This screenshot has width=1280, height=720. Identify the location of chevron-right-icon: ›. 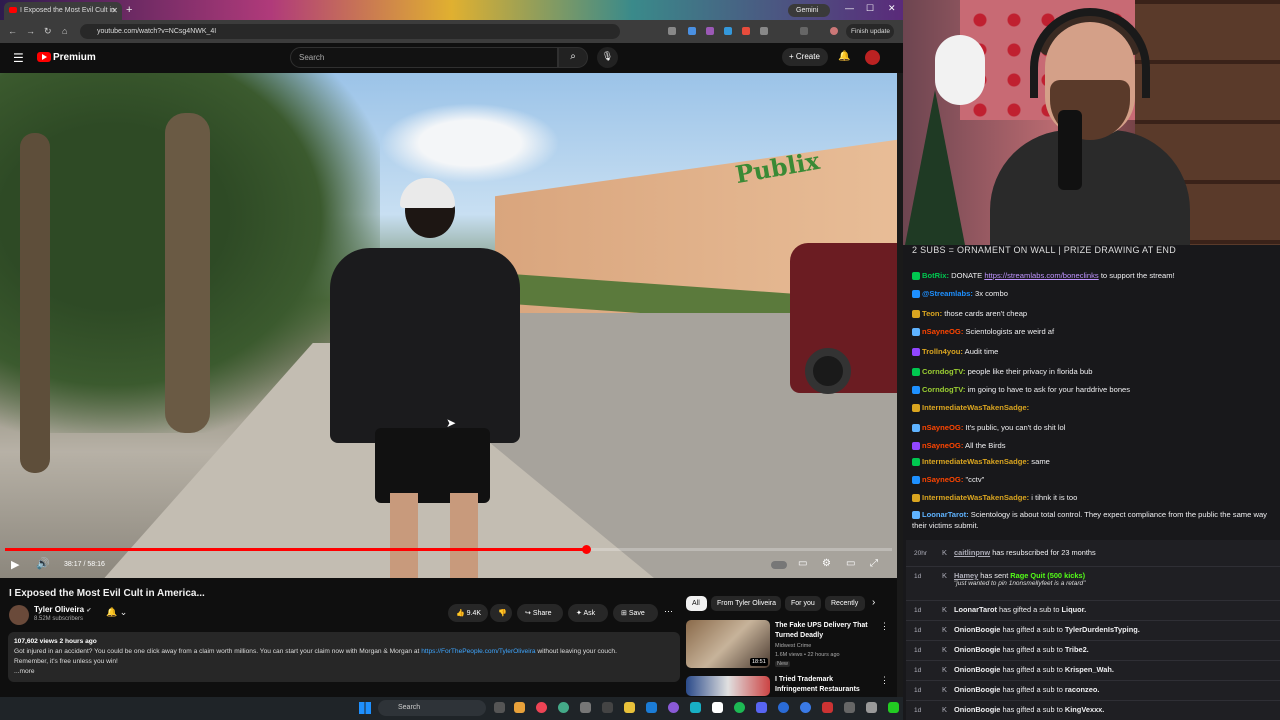
(873, 602).